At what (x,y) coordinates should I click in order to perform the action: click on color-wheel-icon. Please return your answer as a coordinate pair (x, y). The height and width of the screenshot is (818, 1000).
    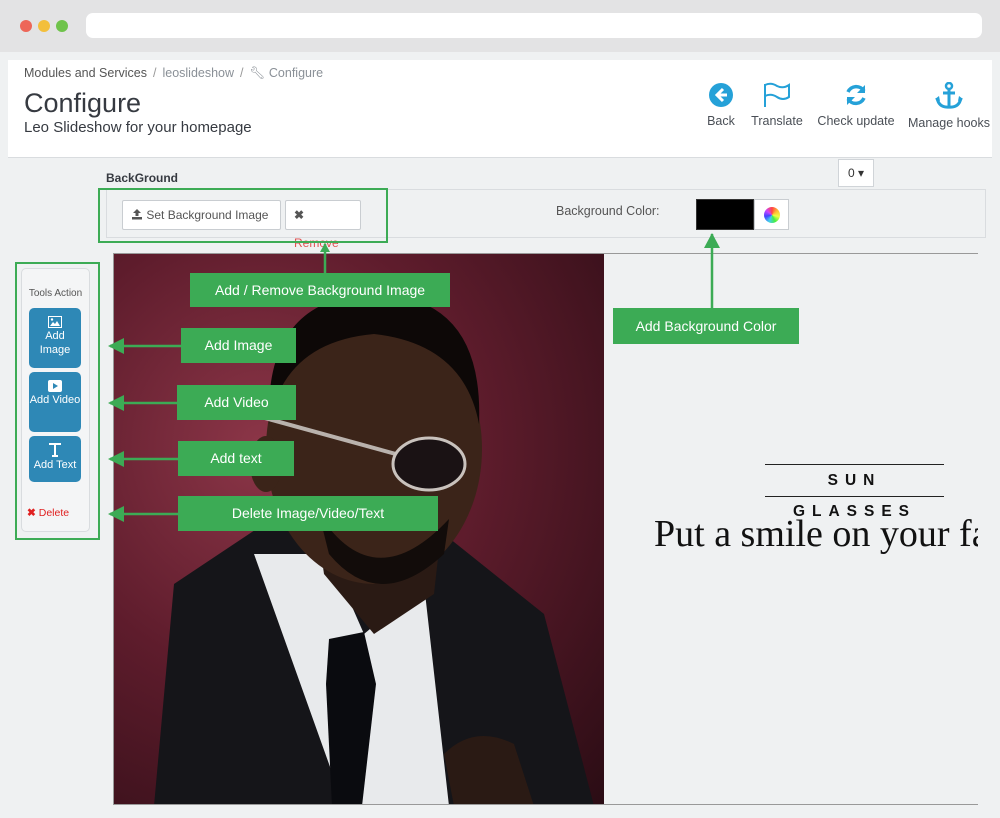
    Looking at the image, I should click on (772, 215).